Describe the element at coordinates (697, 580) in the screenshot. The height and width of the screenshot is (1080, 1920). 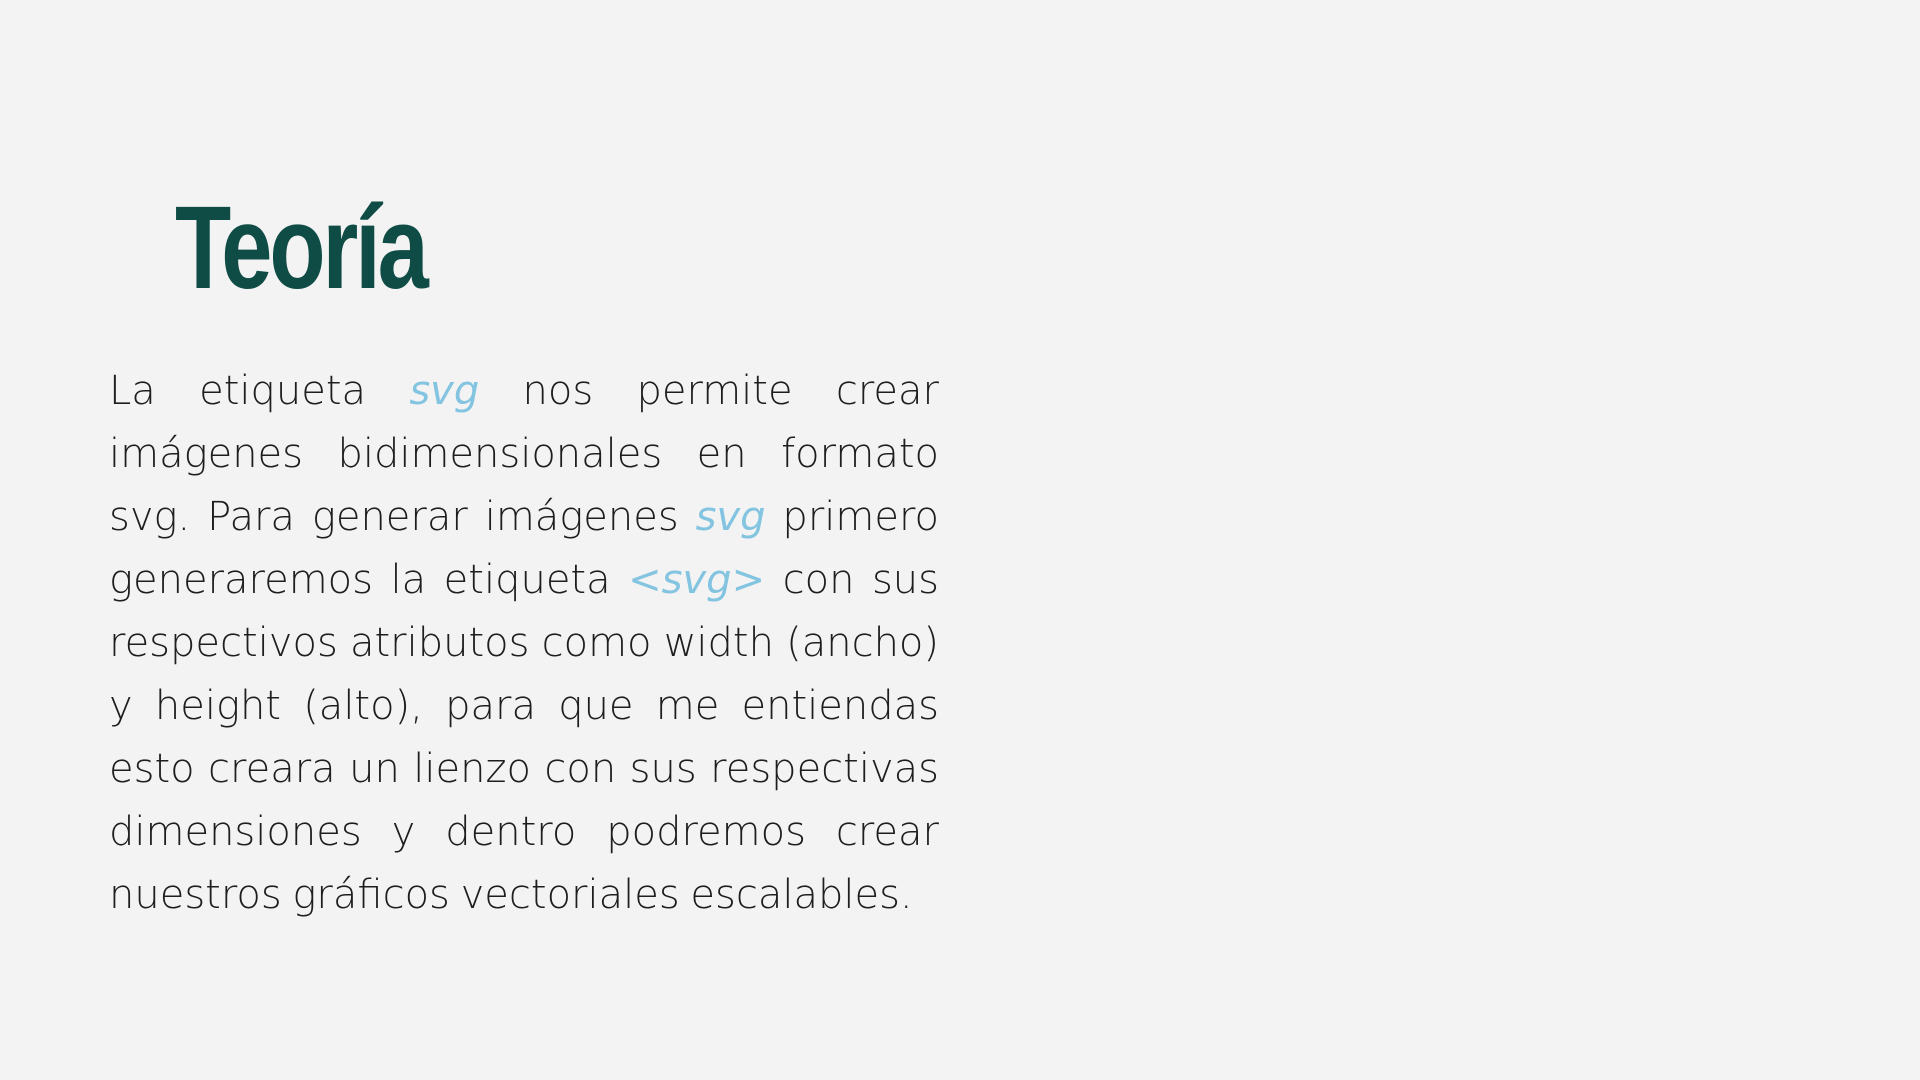
I see `svg-tag-keyword: <svg>` at that location.